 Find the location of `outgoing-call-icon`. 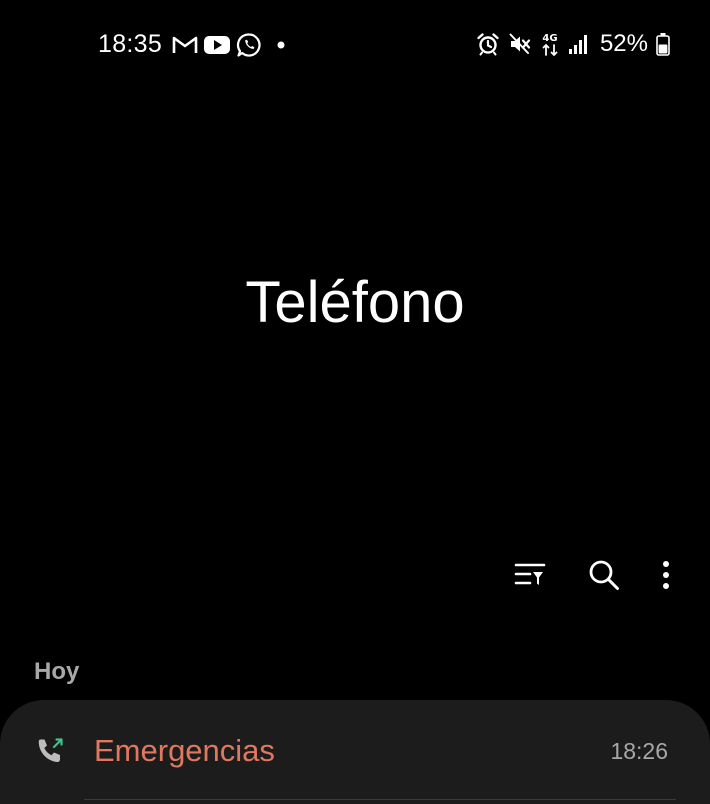

outgoing-call-icon is located at coordinates (50, 751).